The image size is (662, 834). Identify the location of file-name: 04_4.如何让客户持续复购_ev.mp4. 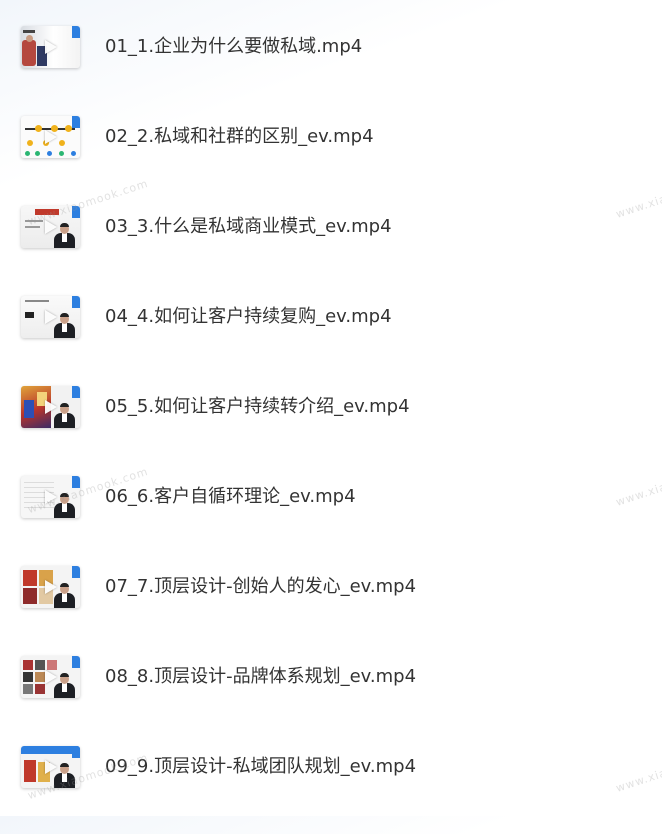
(248, 316).